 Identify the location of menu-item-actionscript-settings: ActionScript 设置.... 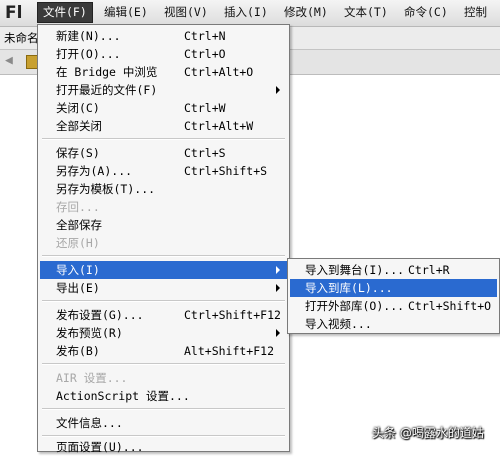
(163, 396).